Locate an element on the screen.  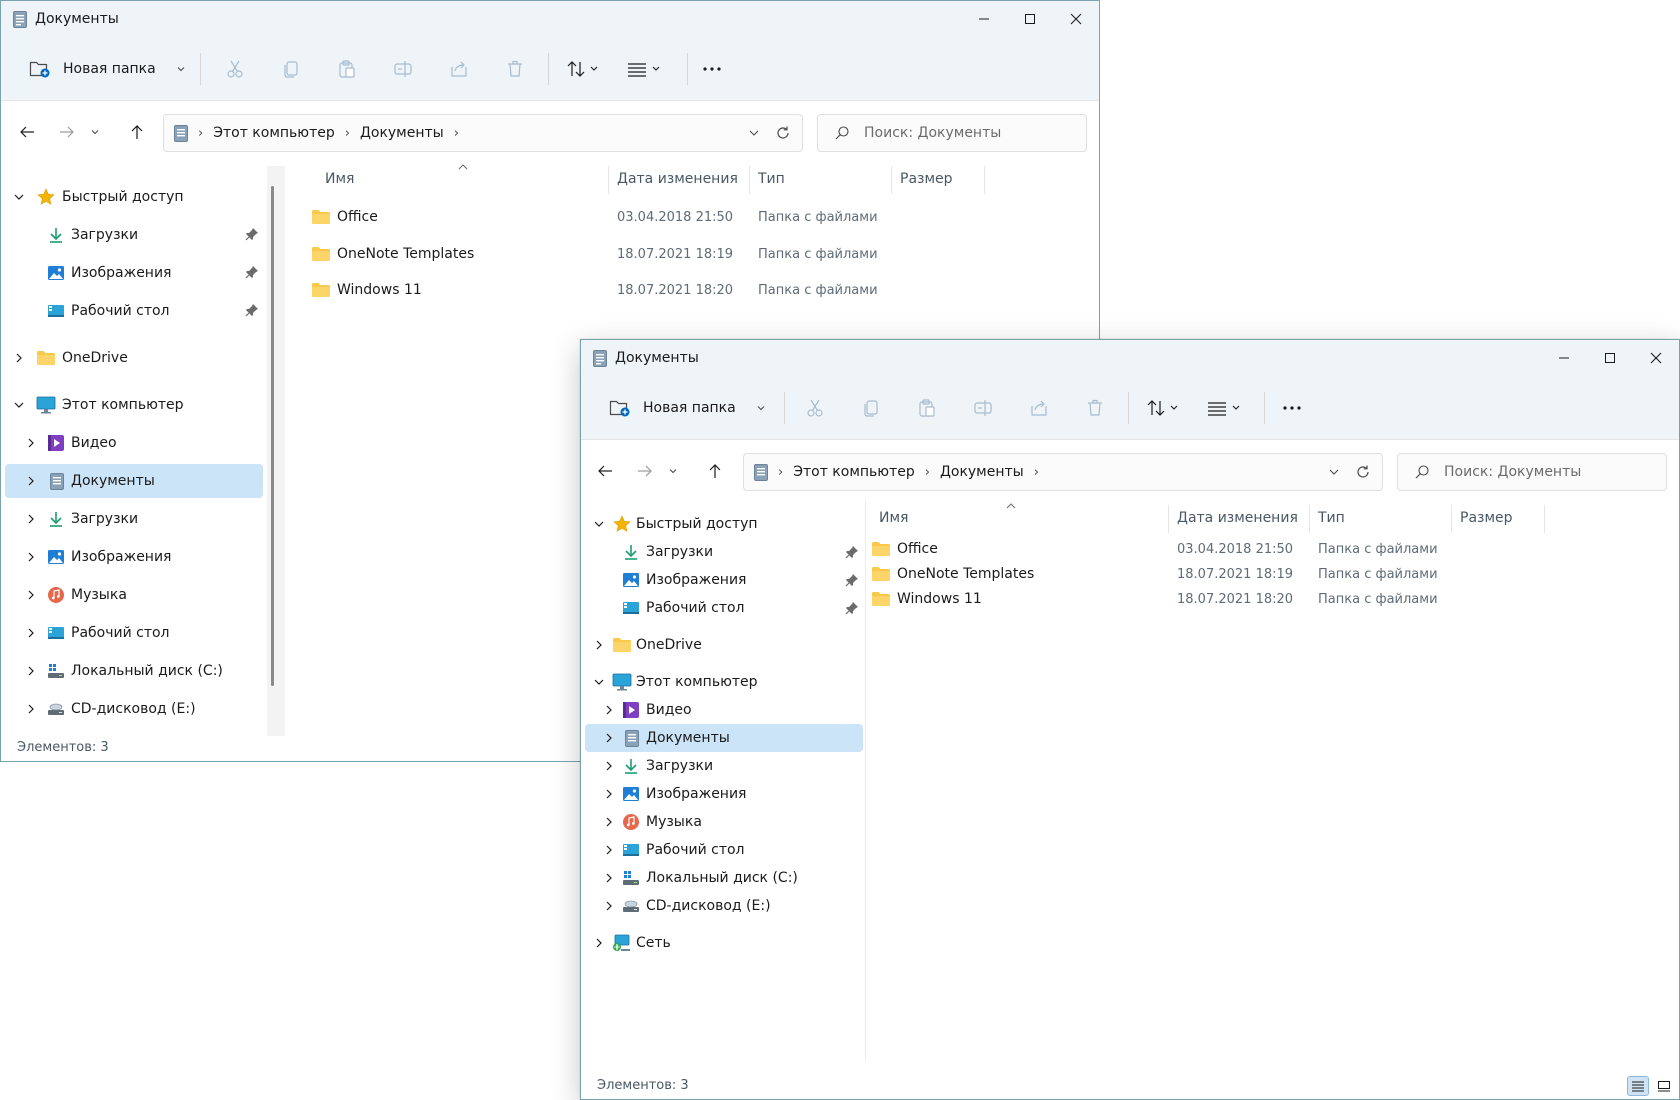
column-header-type: Тип is located at coordinates (820, 179).